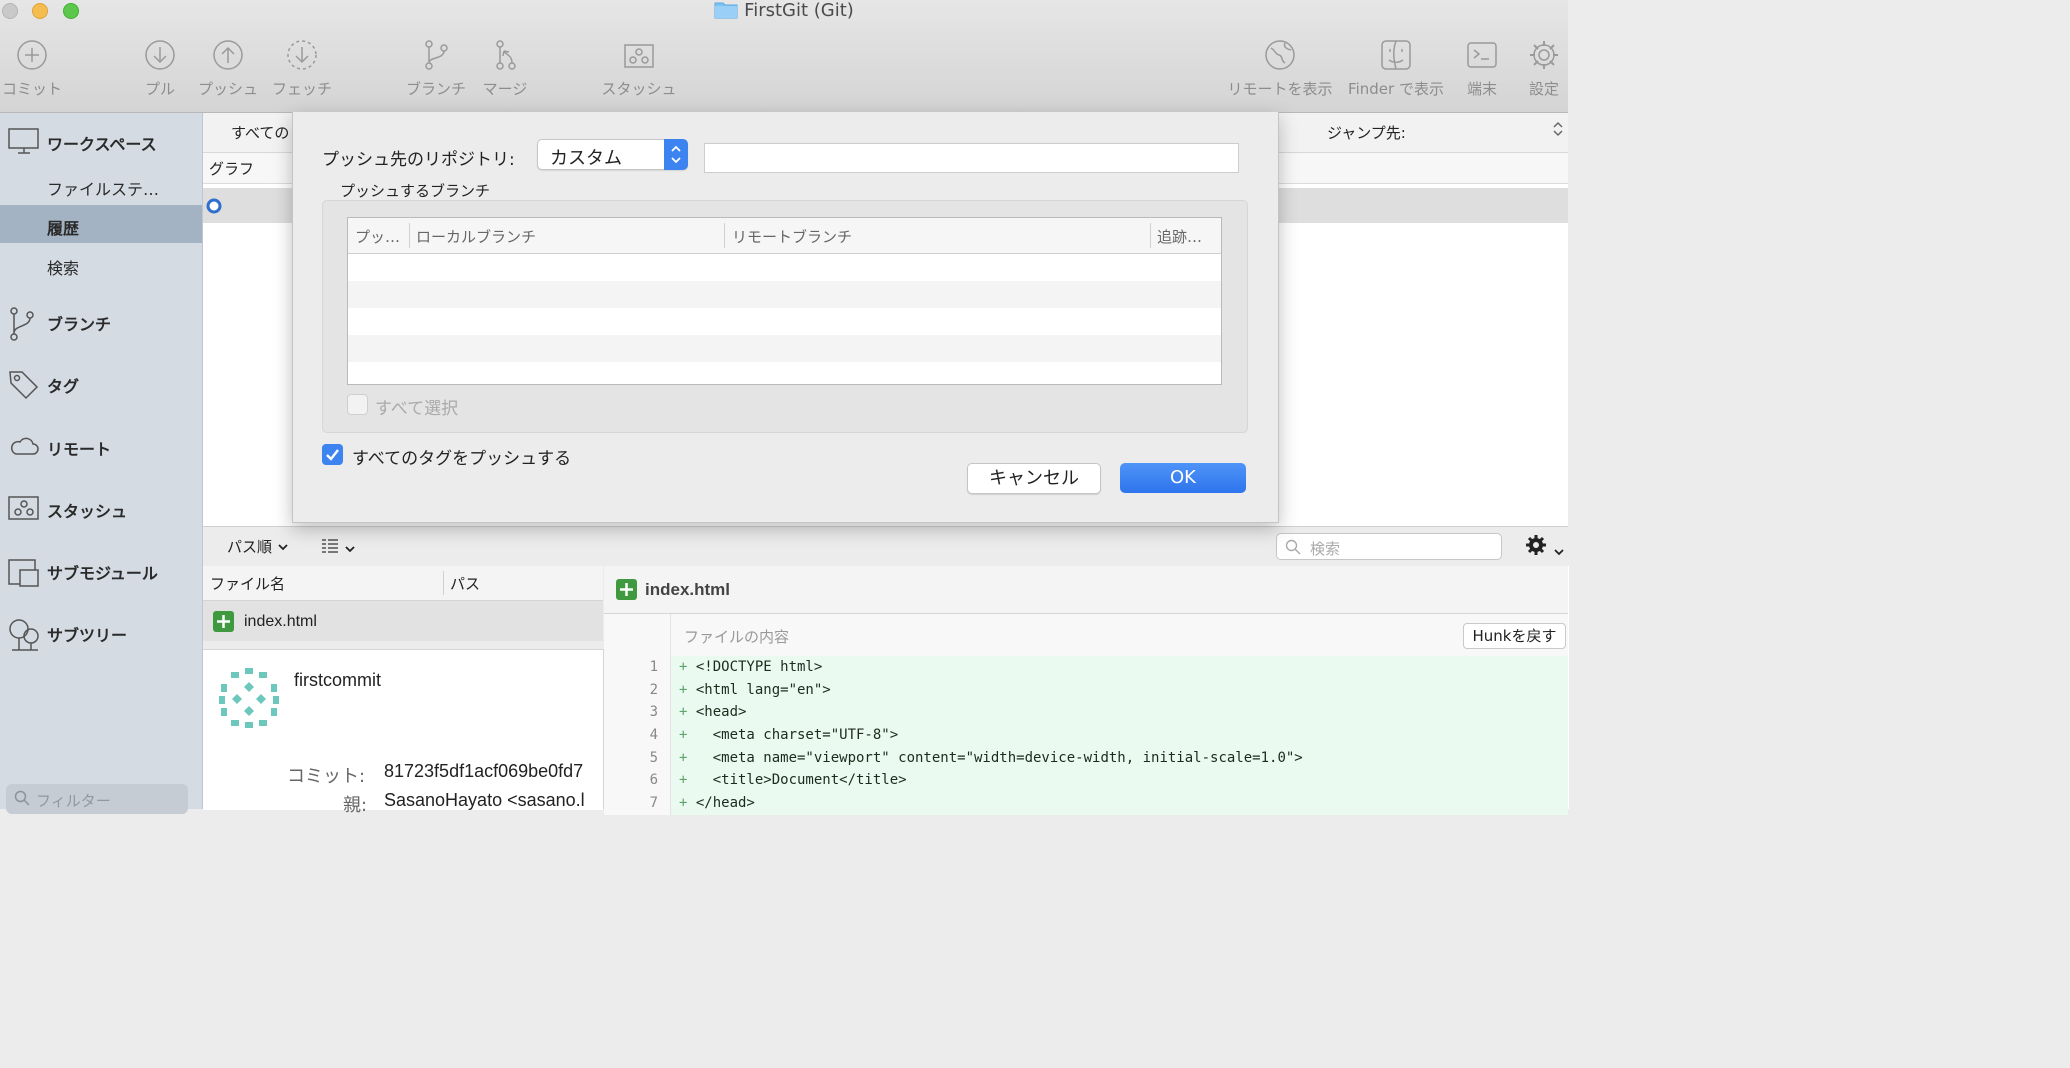  I want to click on push-repo-select: カスタム, so click(612, 154).